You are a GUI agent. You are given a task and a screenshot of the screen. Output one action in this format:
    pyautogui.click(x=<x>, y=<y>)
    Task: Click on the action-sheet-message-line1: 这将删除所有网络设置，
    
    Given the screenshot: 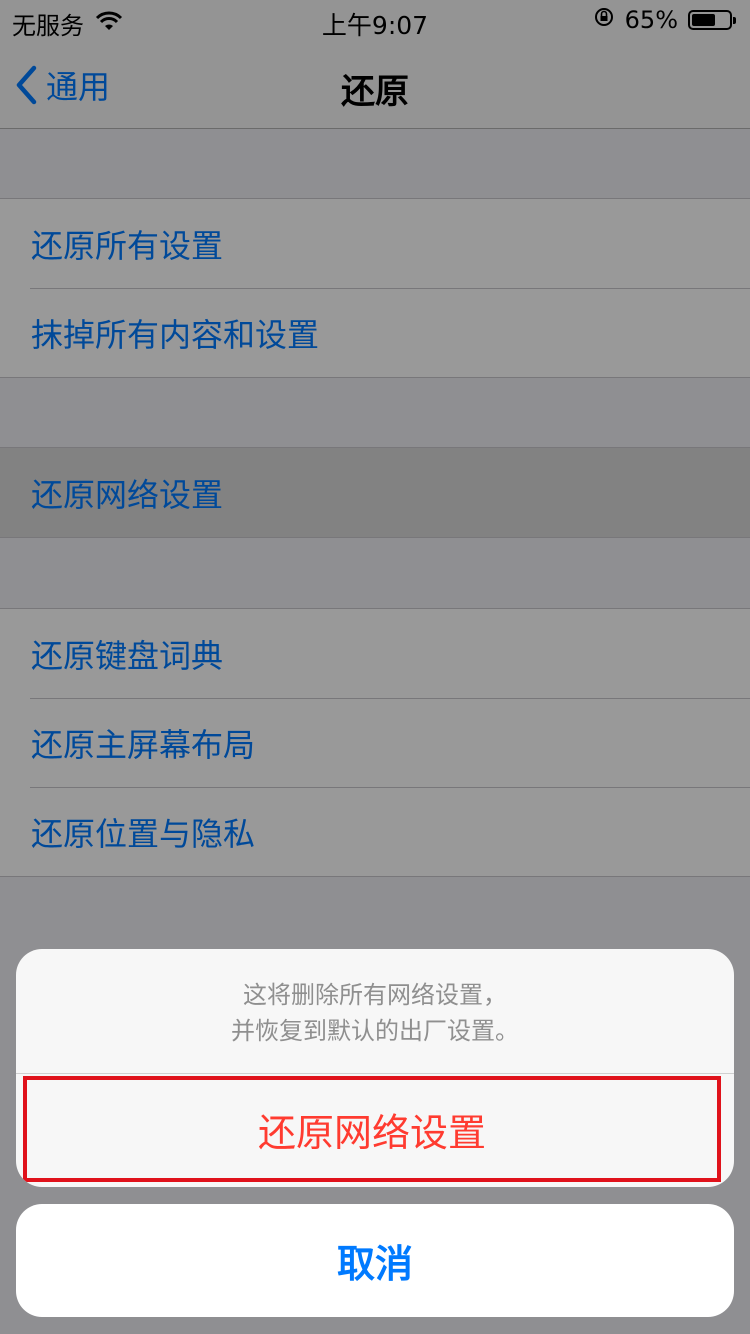 What is the action you would take?
    pyautogui.click(x=375, y=995)
    